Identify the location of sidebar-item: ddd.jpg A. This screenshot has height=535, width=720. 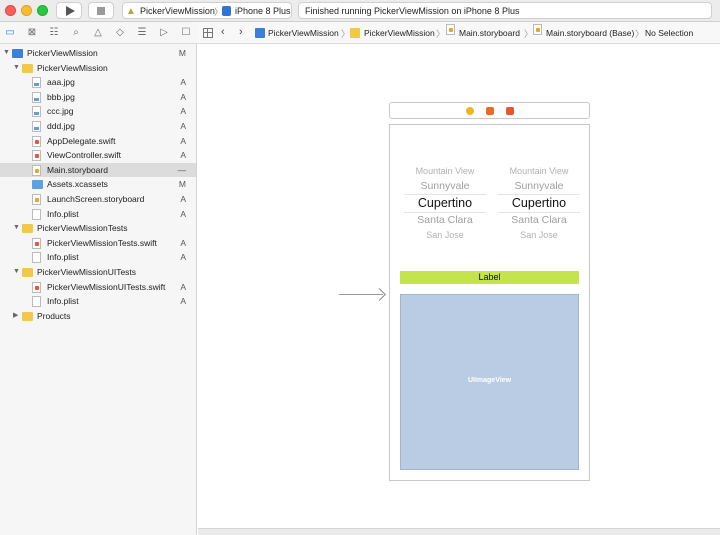
(98, 126).